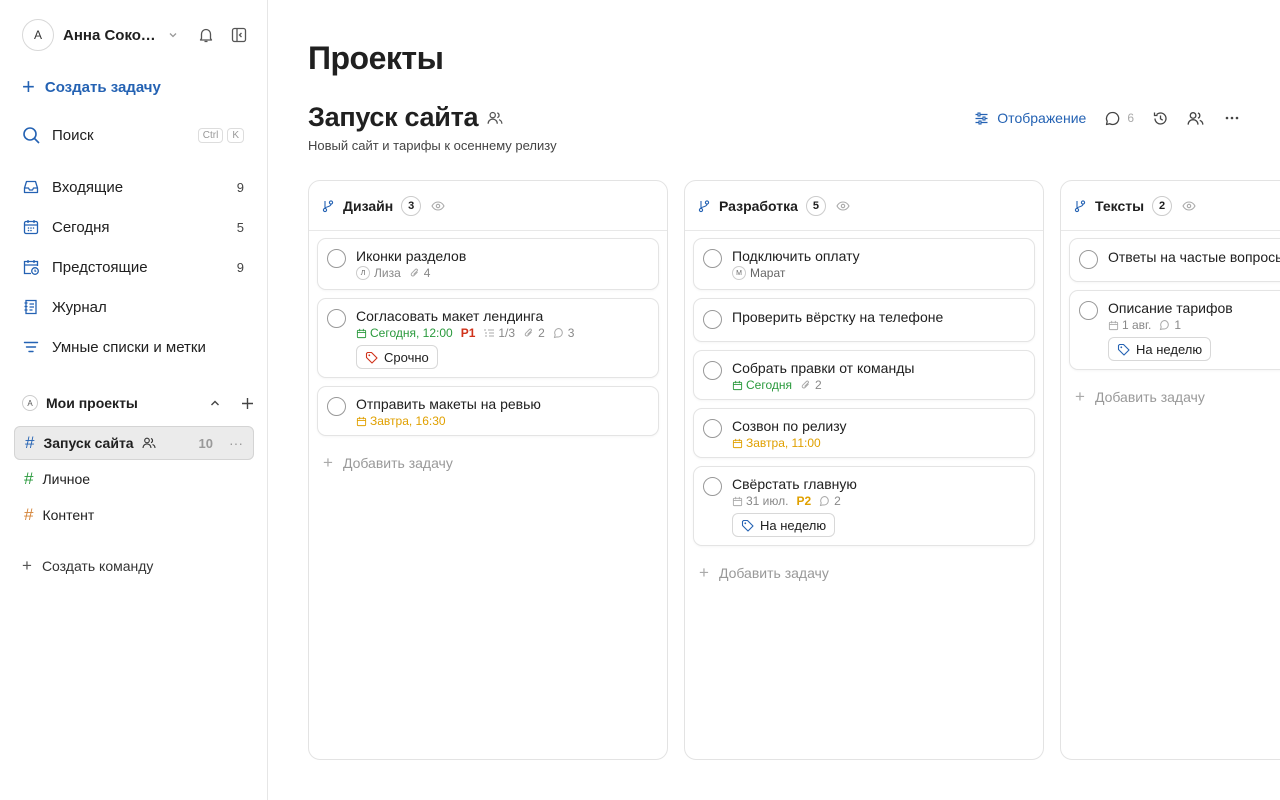 The height and width of the screenshot is (800, 1280). Describe the element at coordinates (818, 385) in the screenshot. I see `attachments-count: 2` at that location.